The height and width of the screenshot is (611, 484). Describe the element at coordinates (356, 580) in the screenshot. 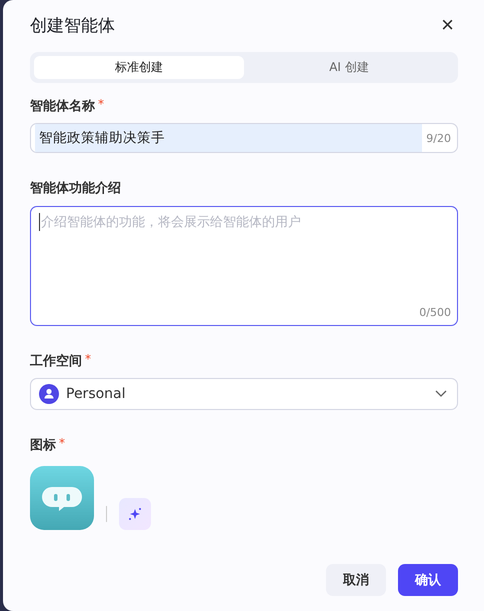

I see `cancel-button: 取消` at that location.